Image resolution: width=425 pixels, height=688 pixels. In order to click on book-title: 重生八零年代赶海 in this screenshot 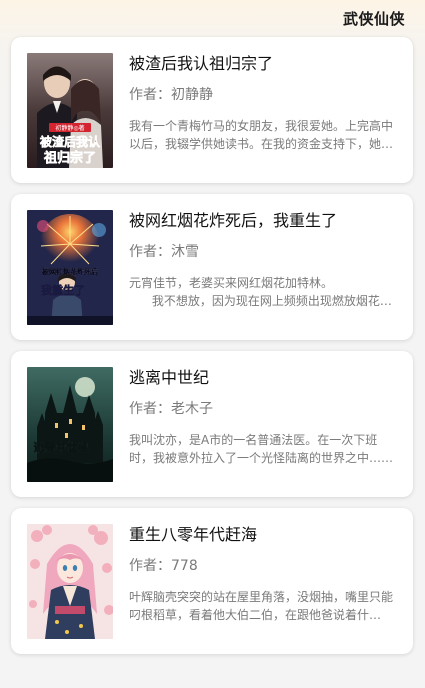, I will do `click(264, 535)`.